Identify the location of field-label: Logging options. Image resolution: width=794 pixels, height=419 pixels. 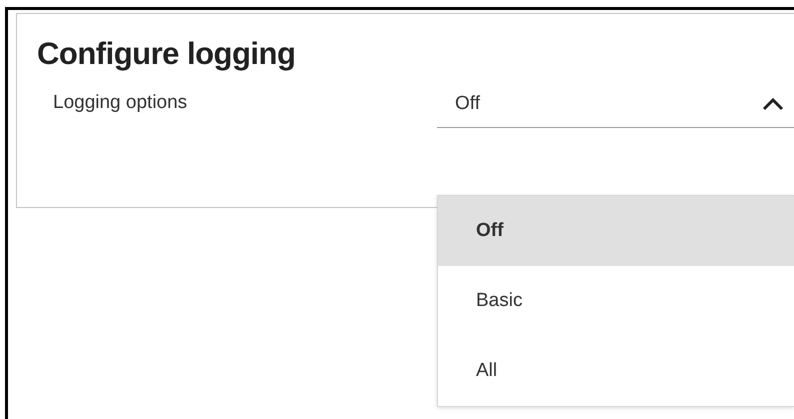
(120, 103).